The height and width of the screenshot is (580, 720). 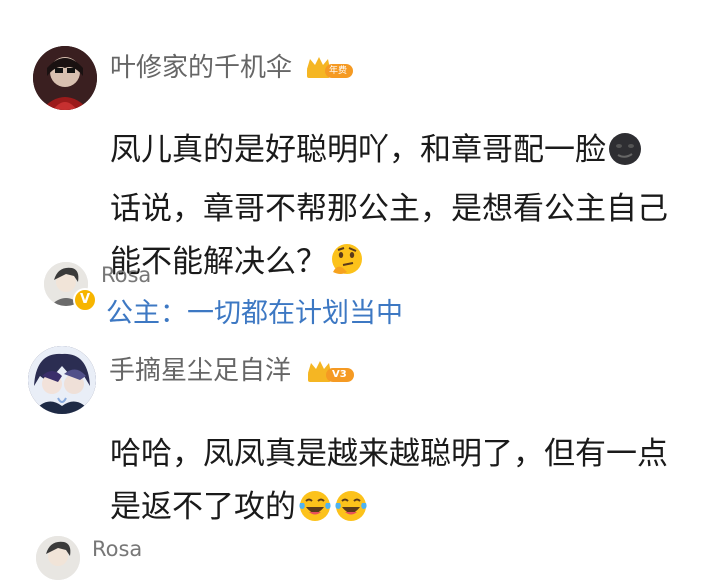 What do you see at coordinates (203, 507) in the screenshot?
I see `comment-line: 是返不了攻的` at bounding box center [203, 507].